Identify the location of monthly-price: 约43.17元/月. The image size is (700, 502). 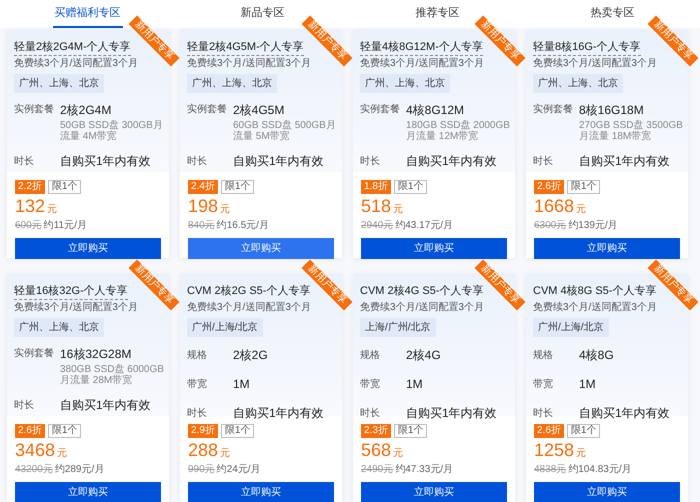
(424, 226).